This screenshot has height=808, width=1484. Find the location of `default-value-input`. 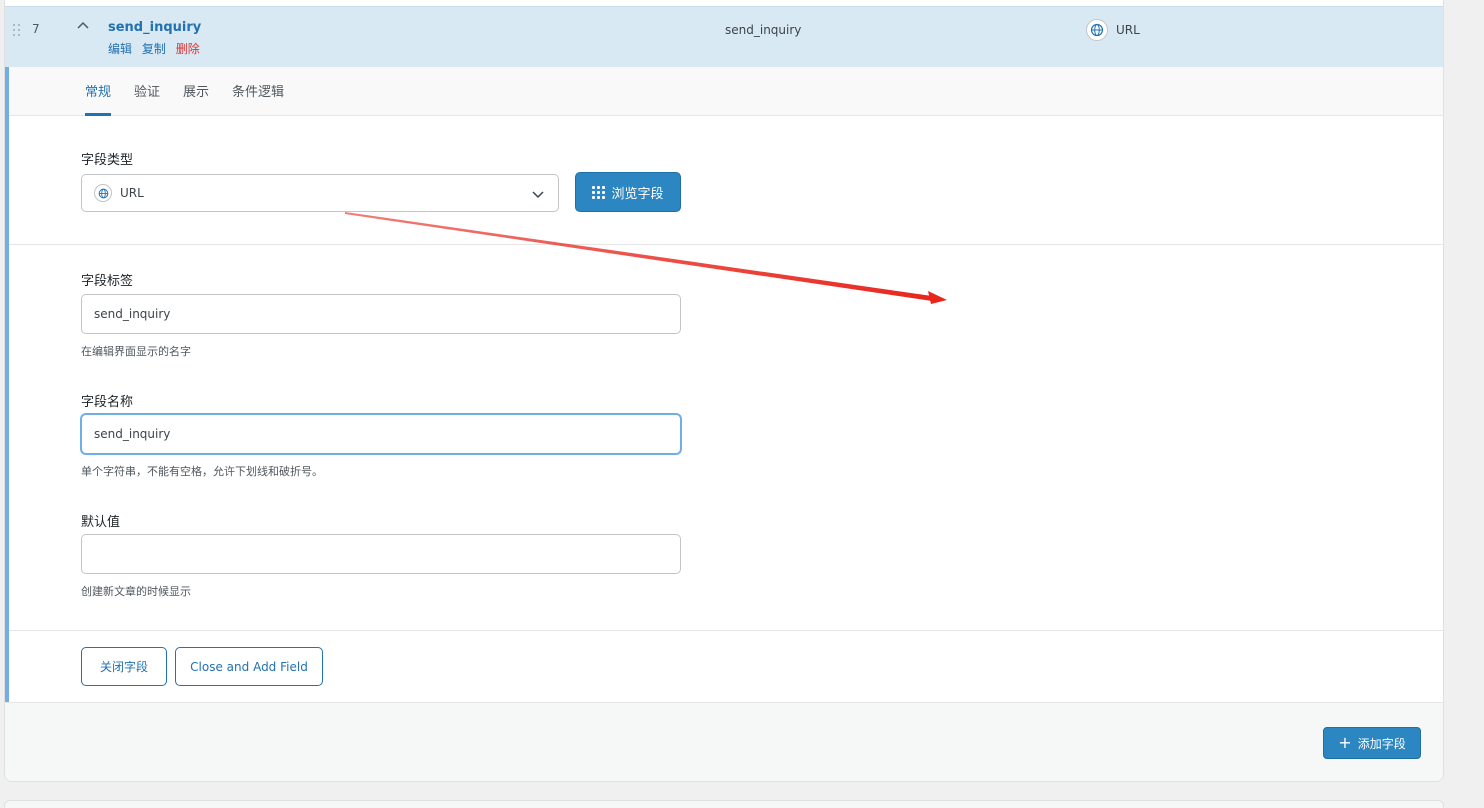

default-value-input is located at coordinates (381, 554).